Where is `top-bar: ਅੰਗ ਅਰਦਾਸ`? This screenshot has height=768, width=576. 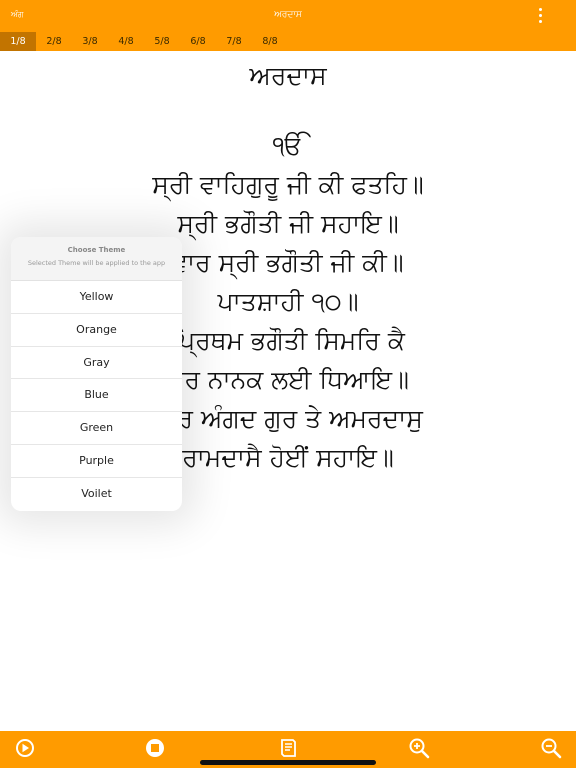 top-bar: ਅੰਗ ਅਰਦਾਸ is located at coordinates (288, 16).